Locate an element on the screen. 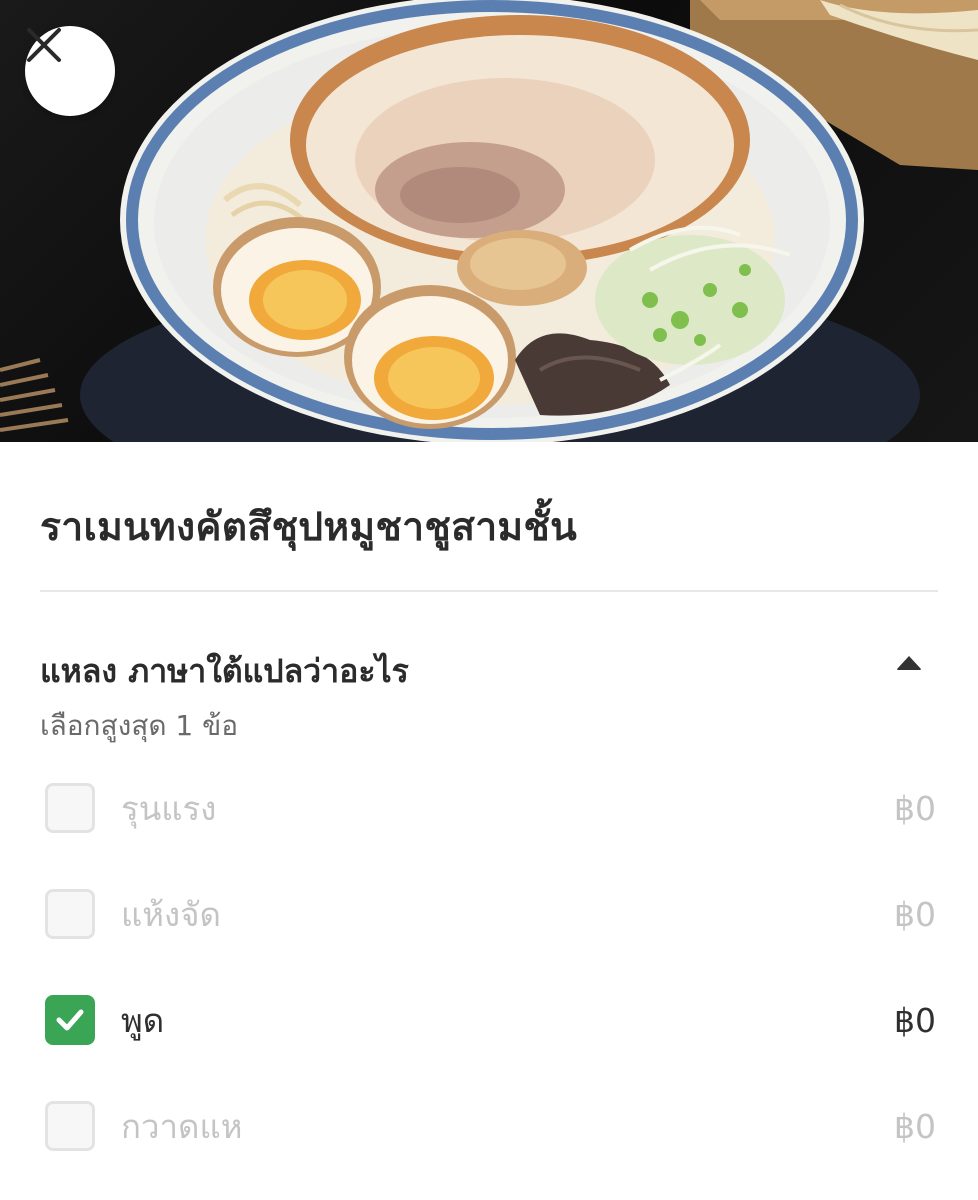 The height and width of the screenshot is (1200, 978). option-group-title: แหลง ภาษาใต้แปลว่าอะไร is located at coordinates (224, 671).